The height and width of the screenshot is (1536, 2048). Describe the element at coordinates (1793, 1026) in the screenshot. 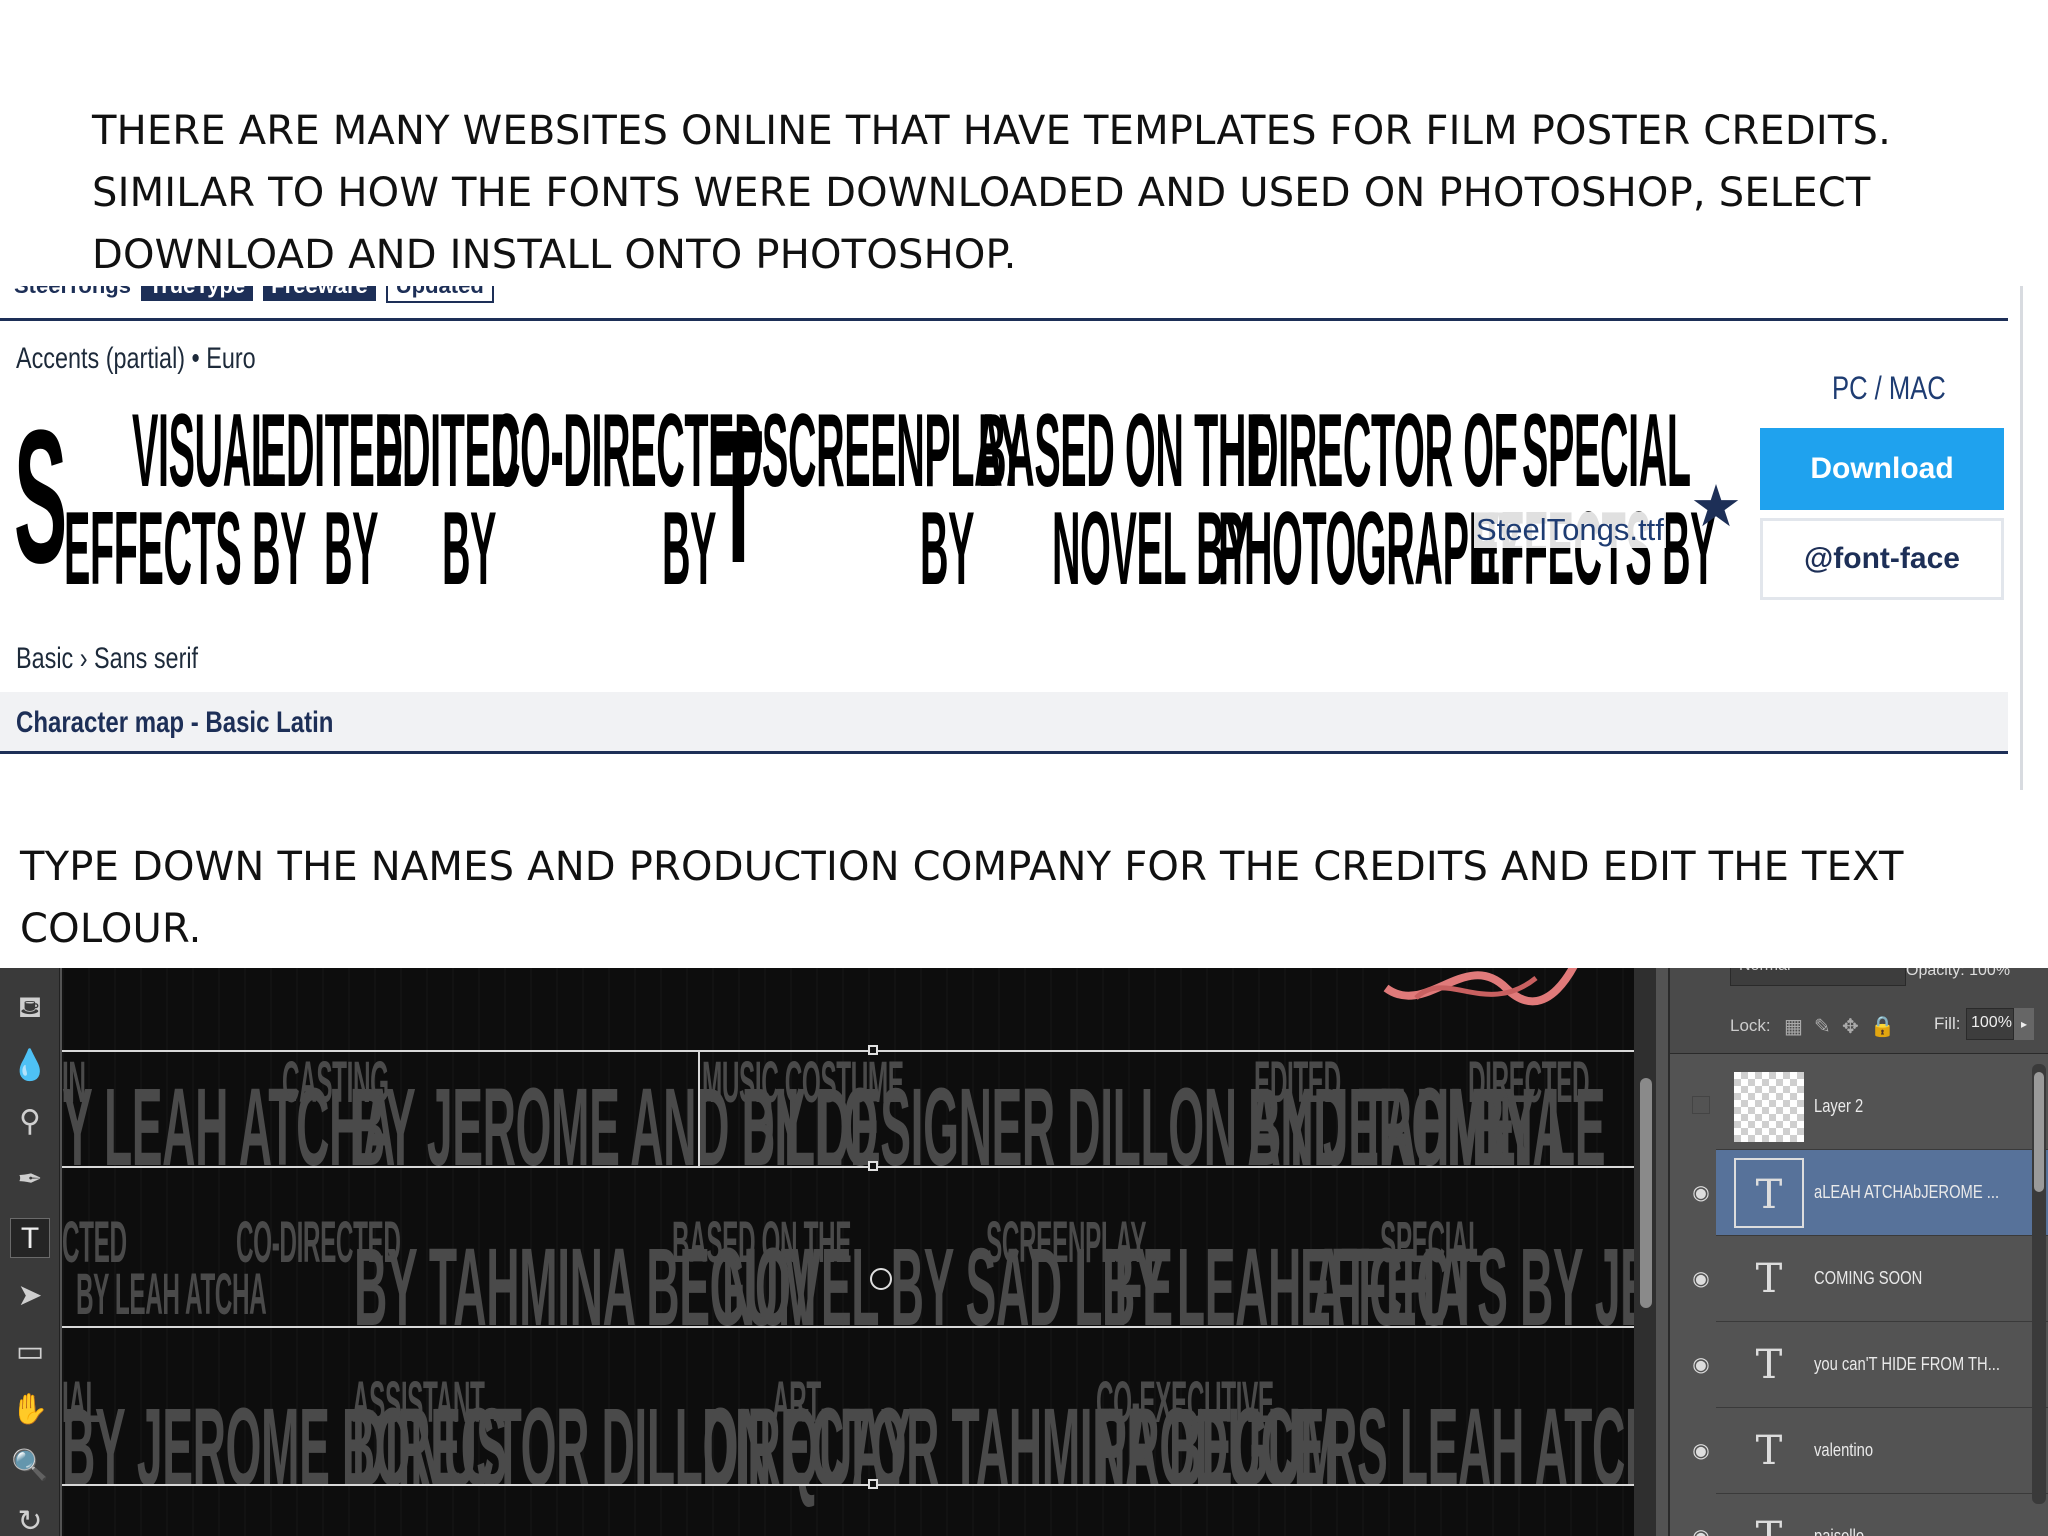

I see `lock-transparency-icon: ▦` at that location.